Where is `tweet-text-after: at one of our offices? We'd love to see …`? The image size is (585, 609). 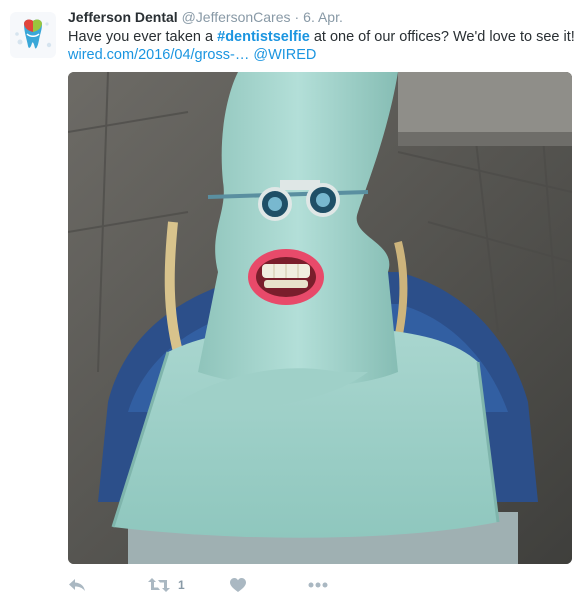 tweet-text-after: at one of our offices? We'd love to see … is located at coordinates (442, 37).